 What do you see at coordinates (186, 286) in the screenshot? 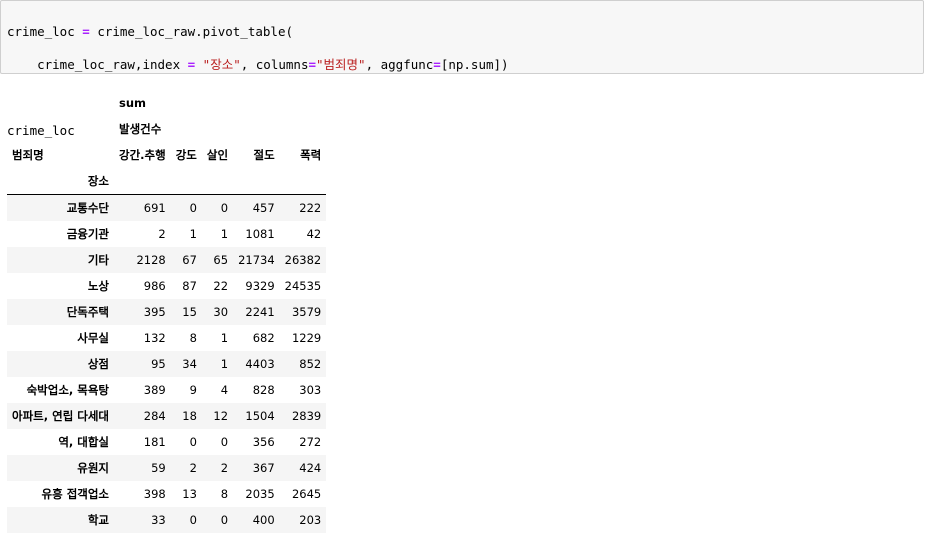
I see `table-cell: 87` at bounding box center [186, 286].